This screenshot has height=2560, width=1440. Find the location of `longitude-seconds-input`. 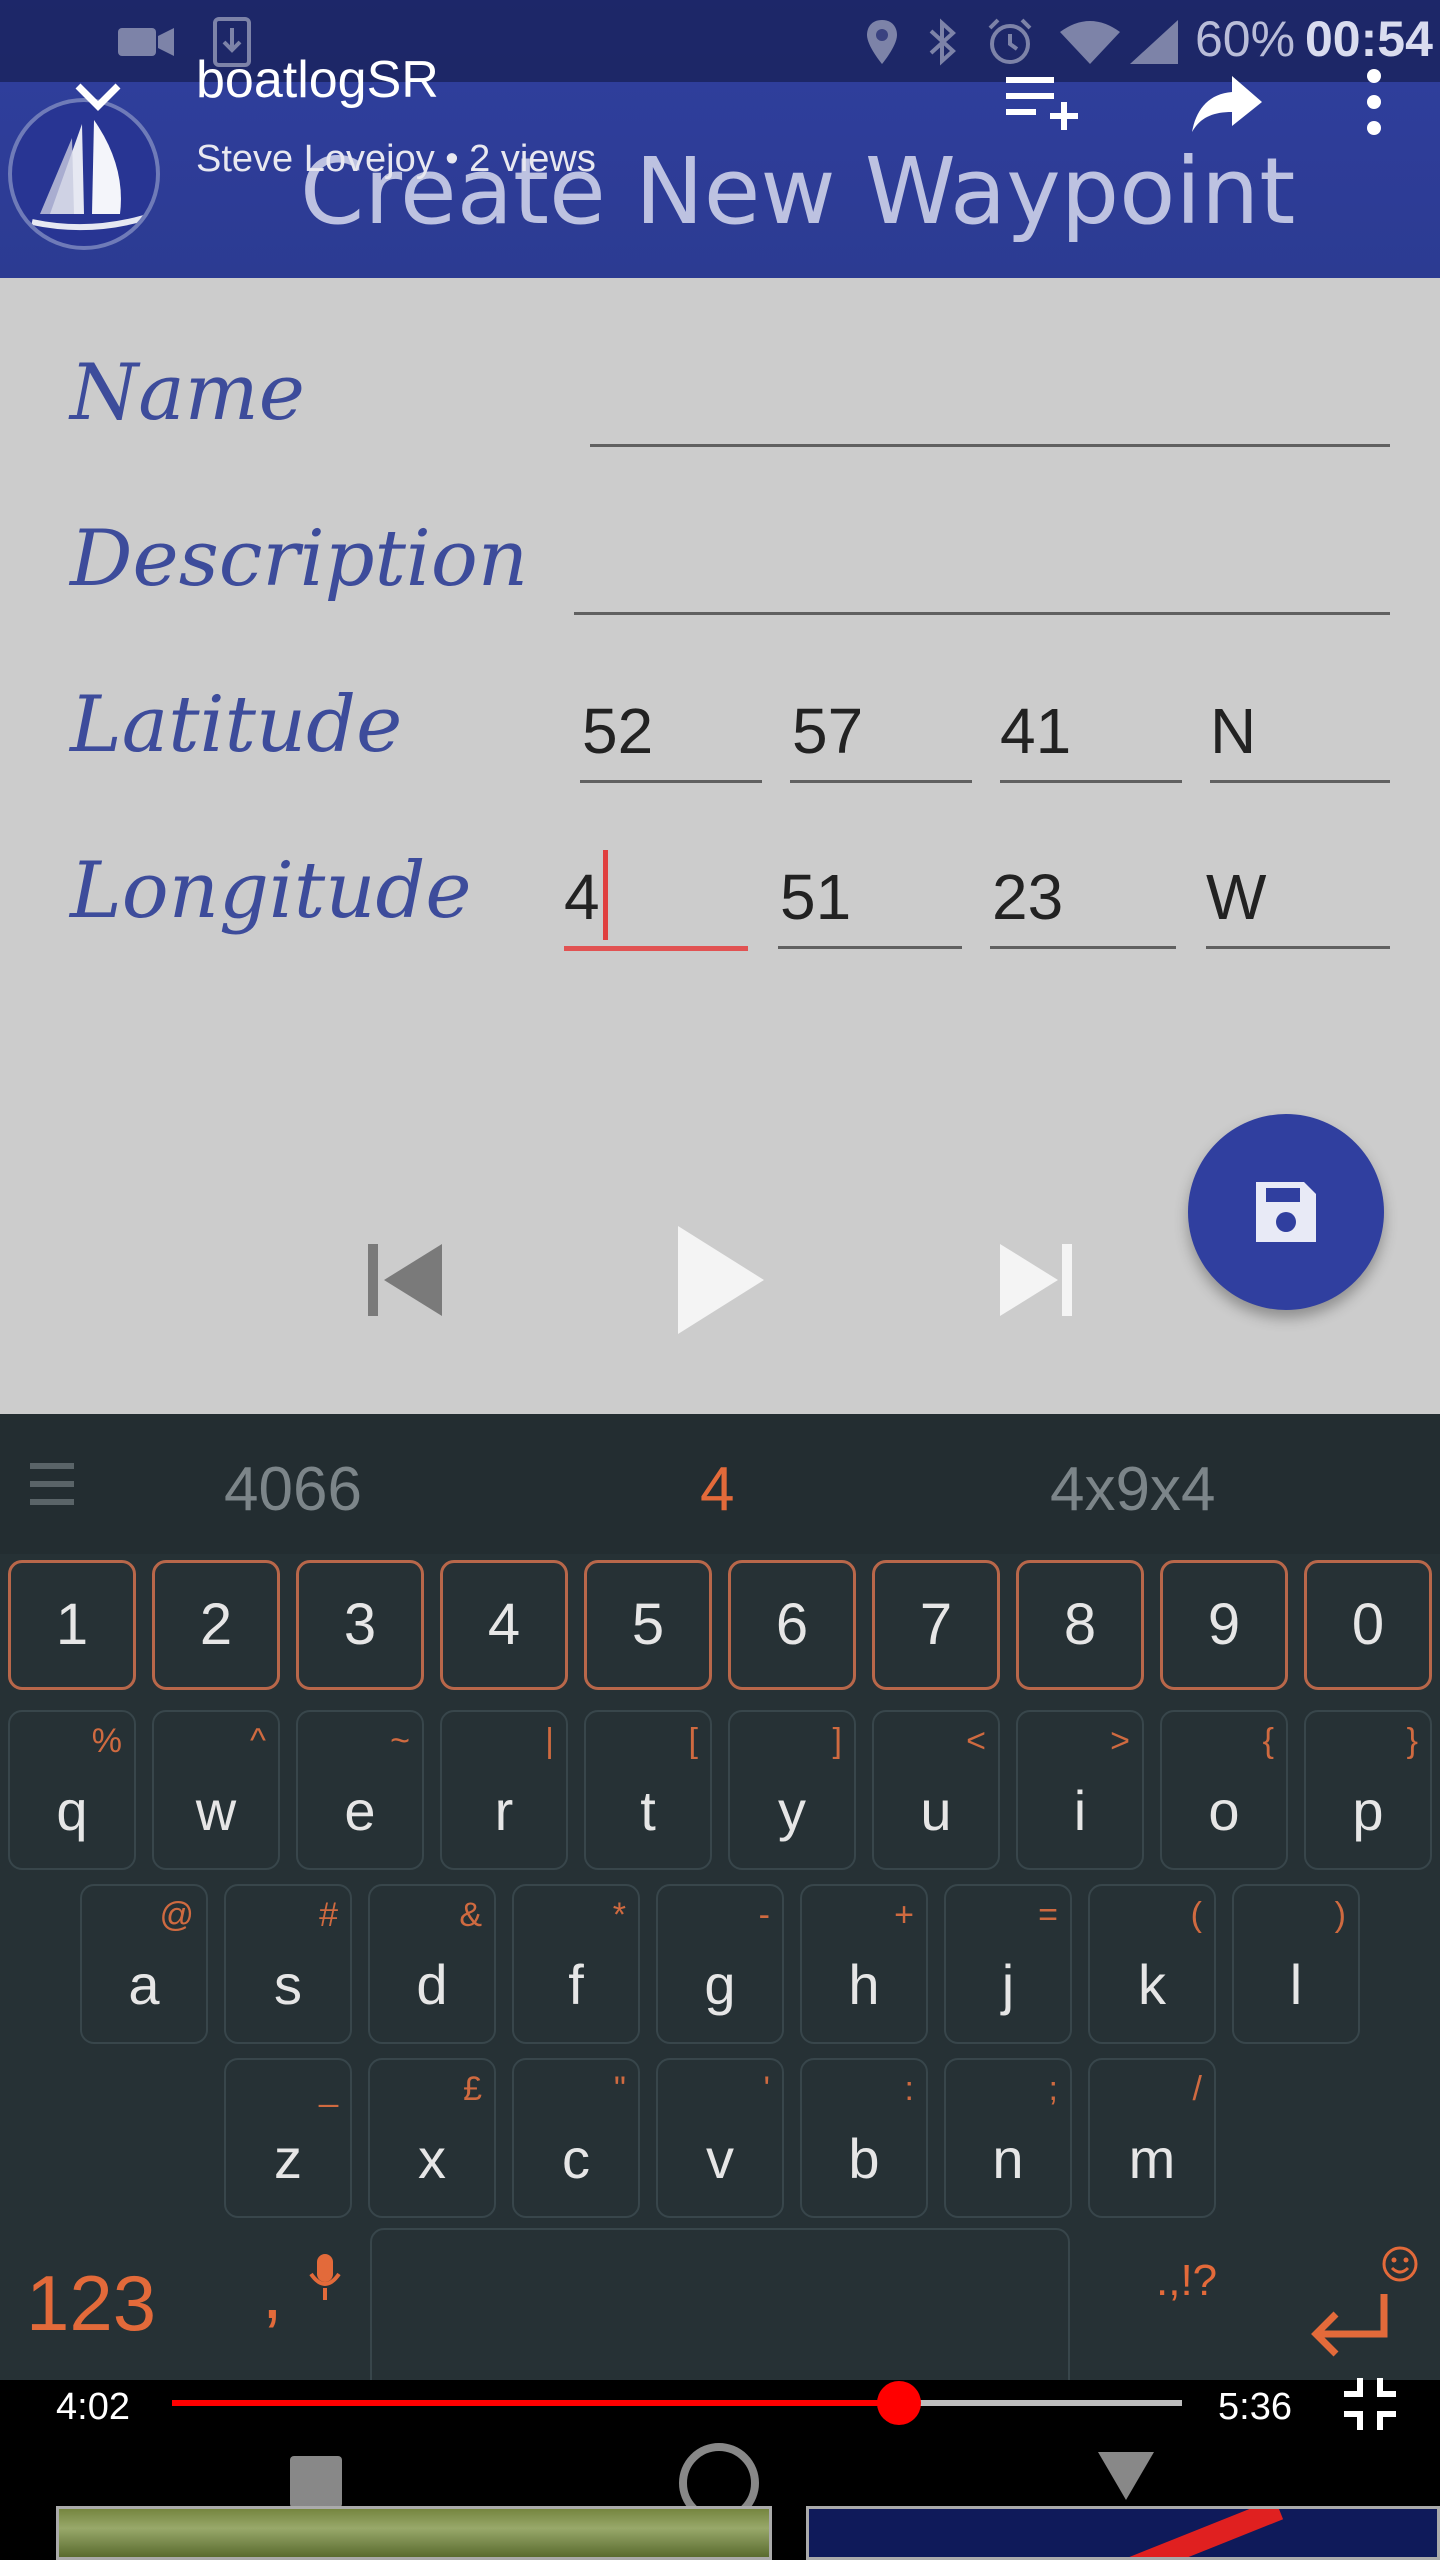

longitude-seconds-input is located at coordinates (1083, 947).